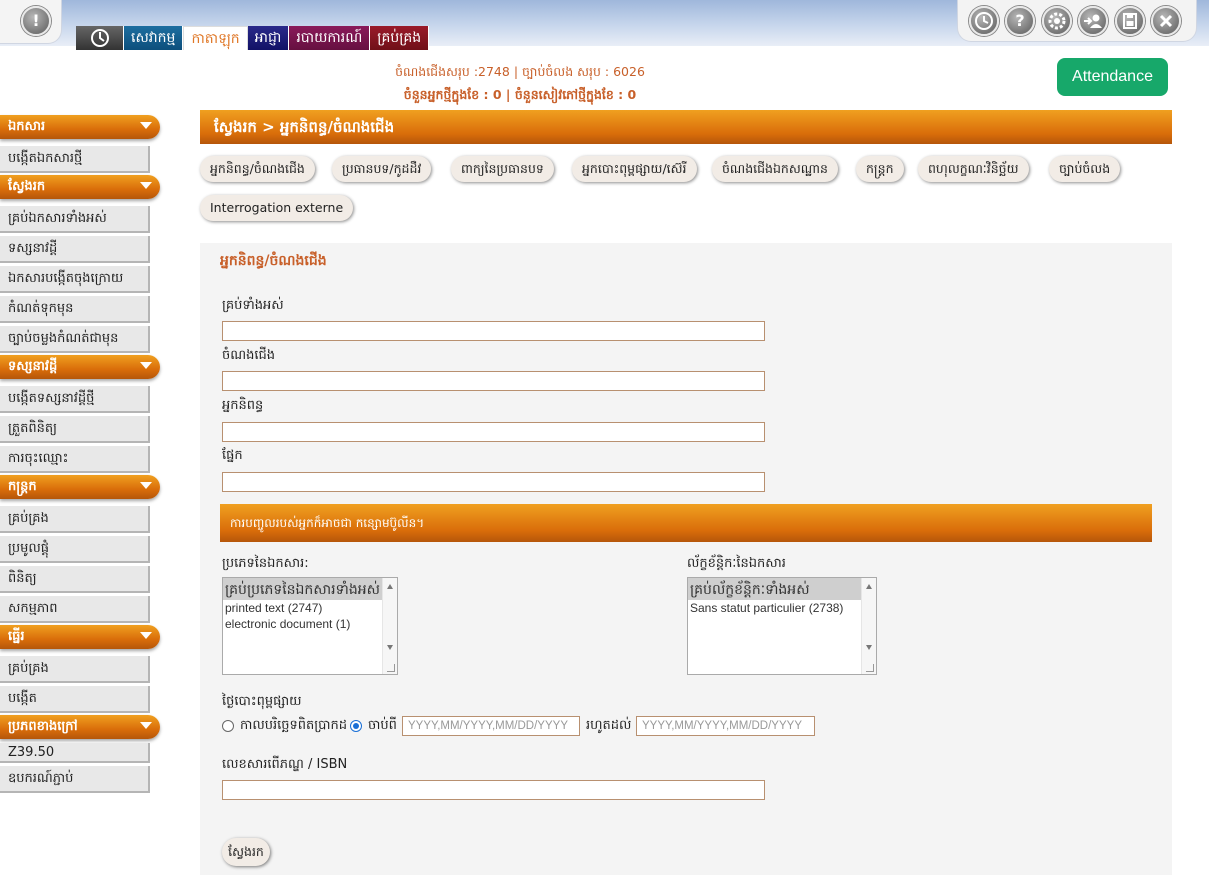 This screenshot has width=1209, height=878. What do you see at coordinates (80, 639) in the screenshot?
I see `sidebar-section-shelves: ធ្នើរ` at bounding box center [80, 639].